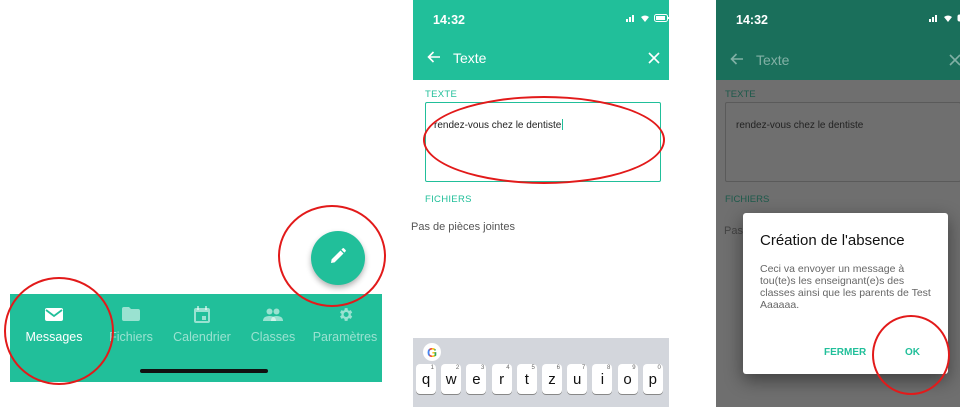 The width and height of the screenshot is (960, 407). What do you see at coordinates (202, 314) in the screenshot?
I see `calendar-icon` at bounding box center [202, 314].